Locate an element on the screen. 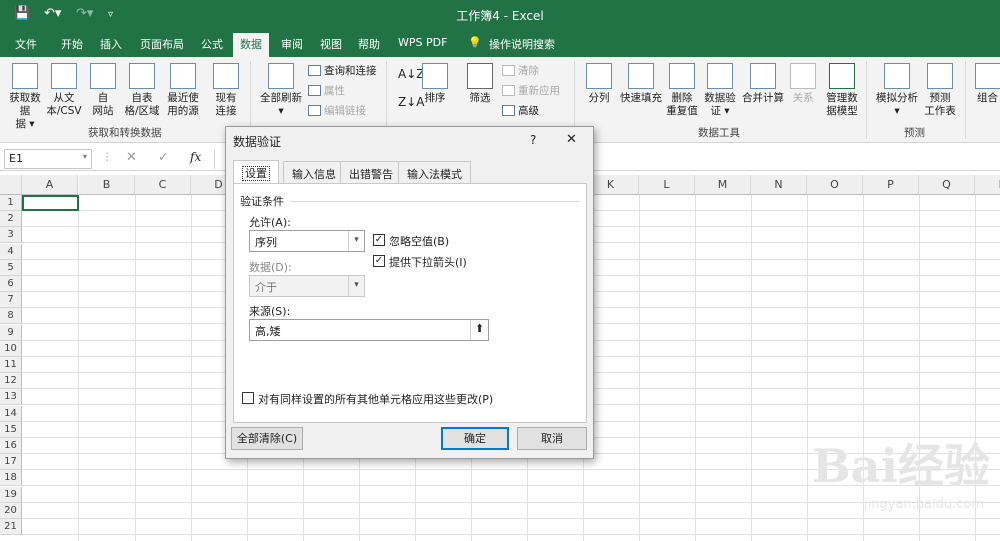  column-header: N is located at coordinates (779, 185).